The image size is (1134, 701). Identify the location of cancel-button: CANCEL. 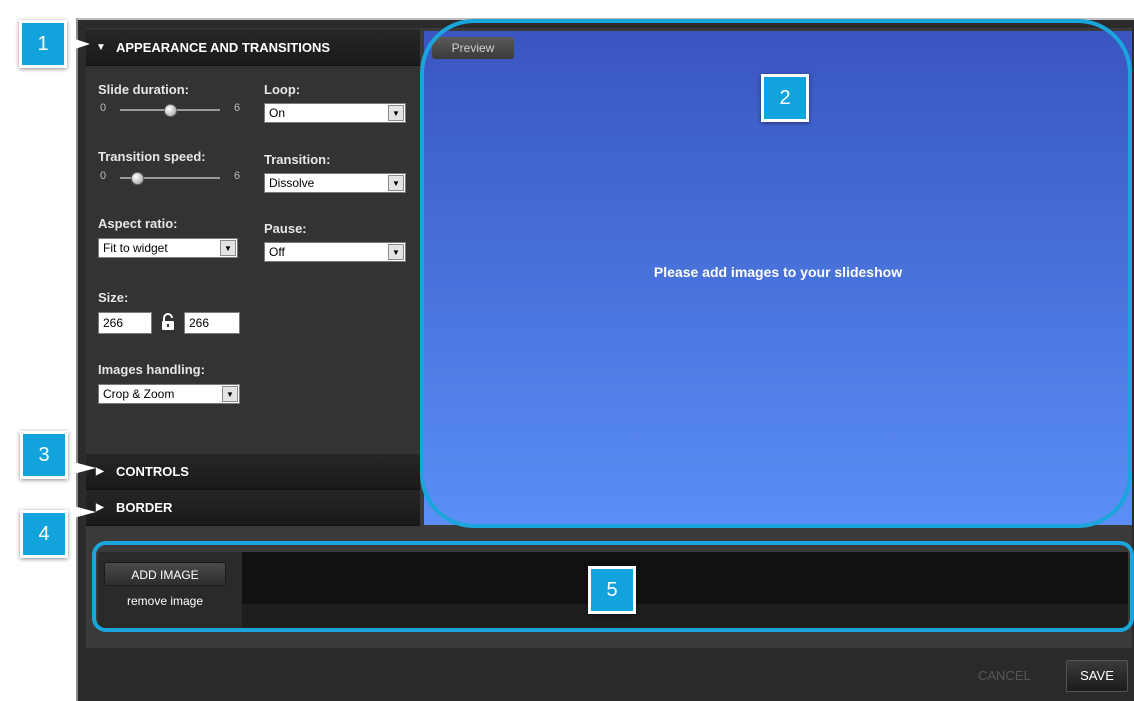
(1004, 675).